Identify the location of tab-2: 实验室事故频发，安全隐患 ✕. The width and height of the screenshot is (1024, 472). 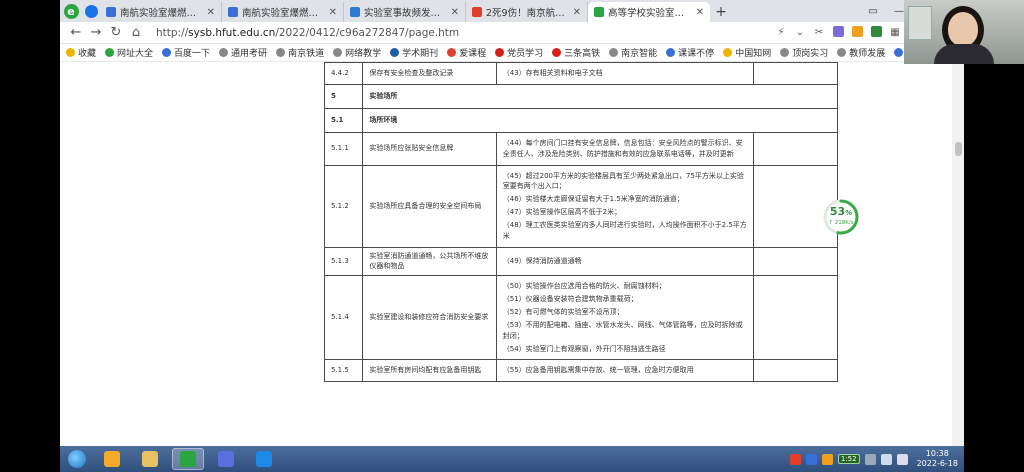
(405, 12).